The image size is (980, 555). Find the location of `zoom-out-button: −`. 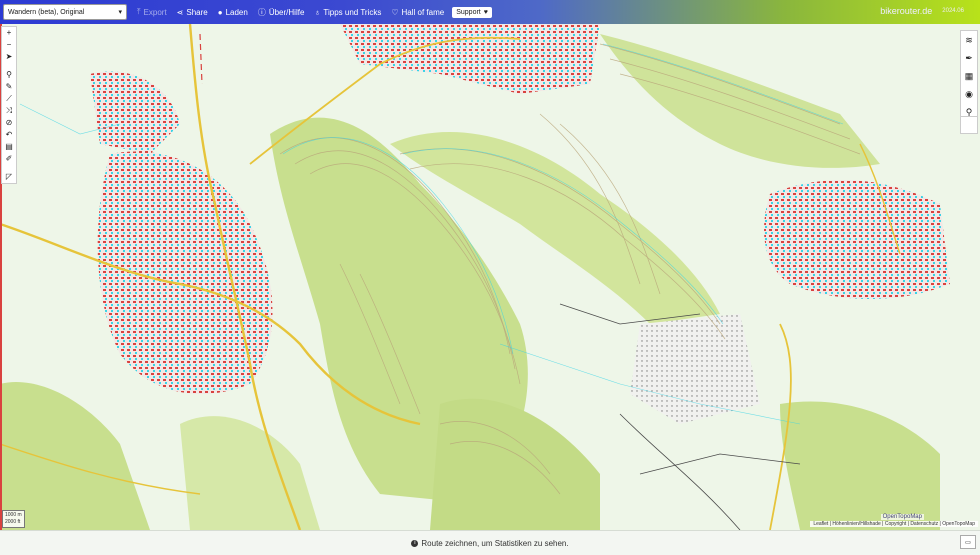

zoom-out-button: − is located at coordinates (9, 45).